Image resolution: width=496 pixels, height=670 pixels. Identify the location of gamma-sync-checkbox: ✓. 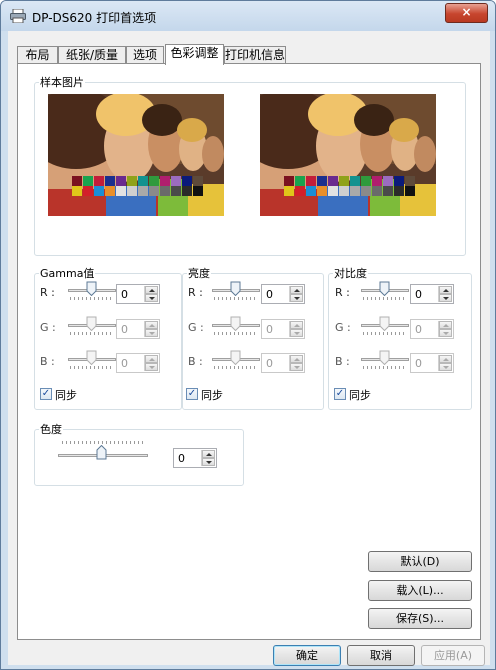
(46, 394).